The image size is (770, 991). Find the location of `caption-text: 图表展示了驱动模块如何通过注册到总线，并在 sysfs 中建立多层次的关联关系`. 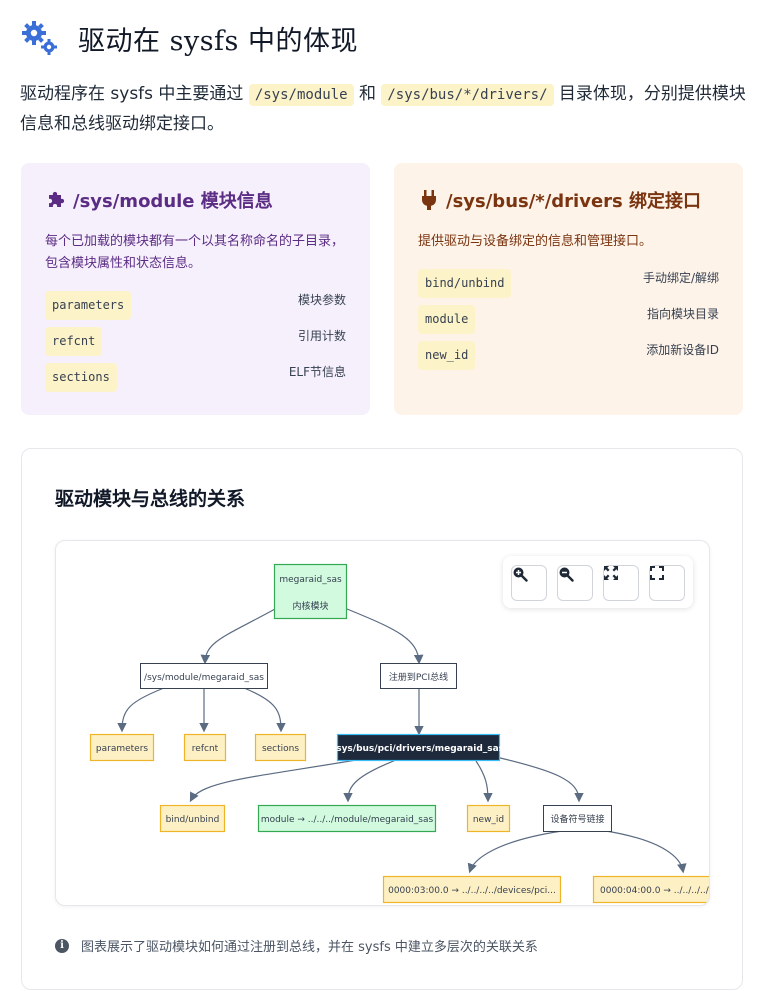

caption-text: 图表展示了驱动模块如何通过注册到总线，并在 sysfs 中建立多层次的关联关系 is located at coordinates (309, 947).